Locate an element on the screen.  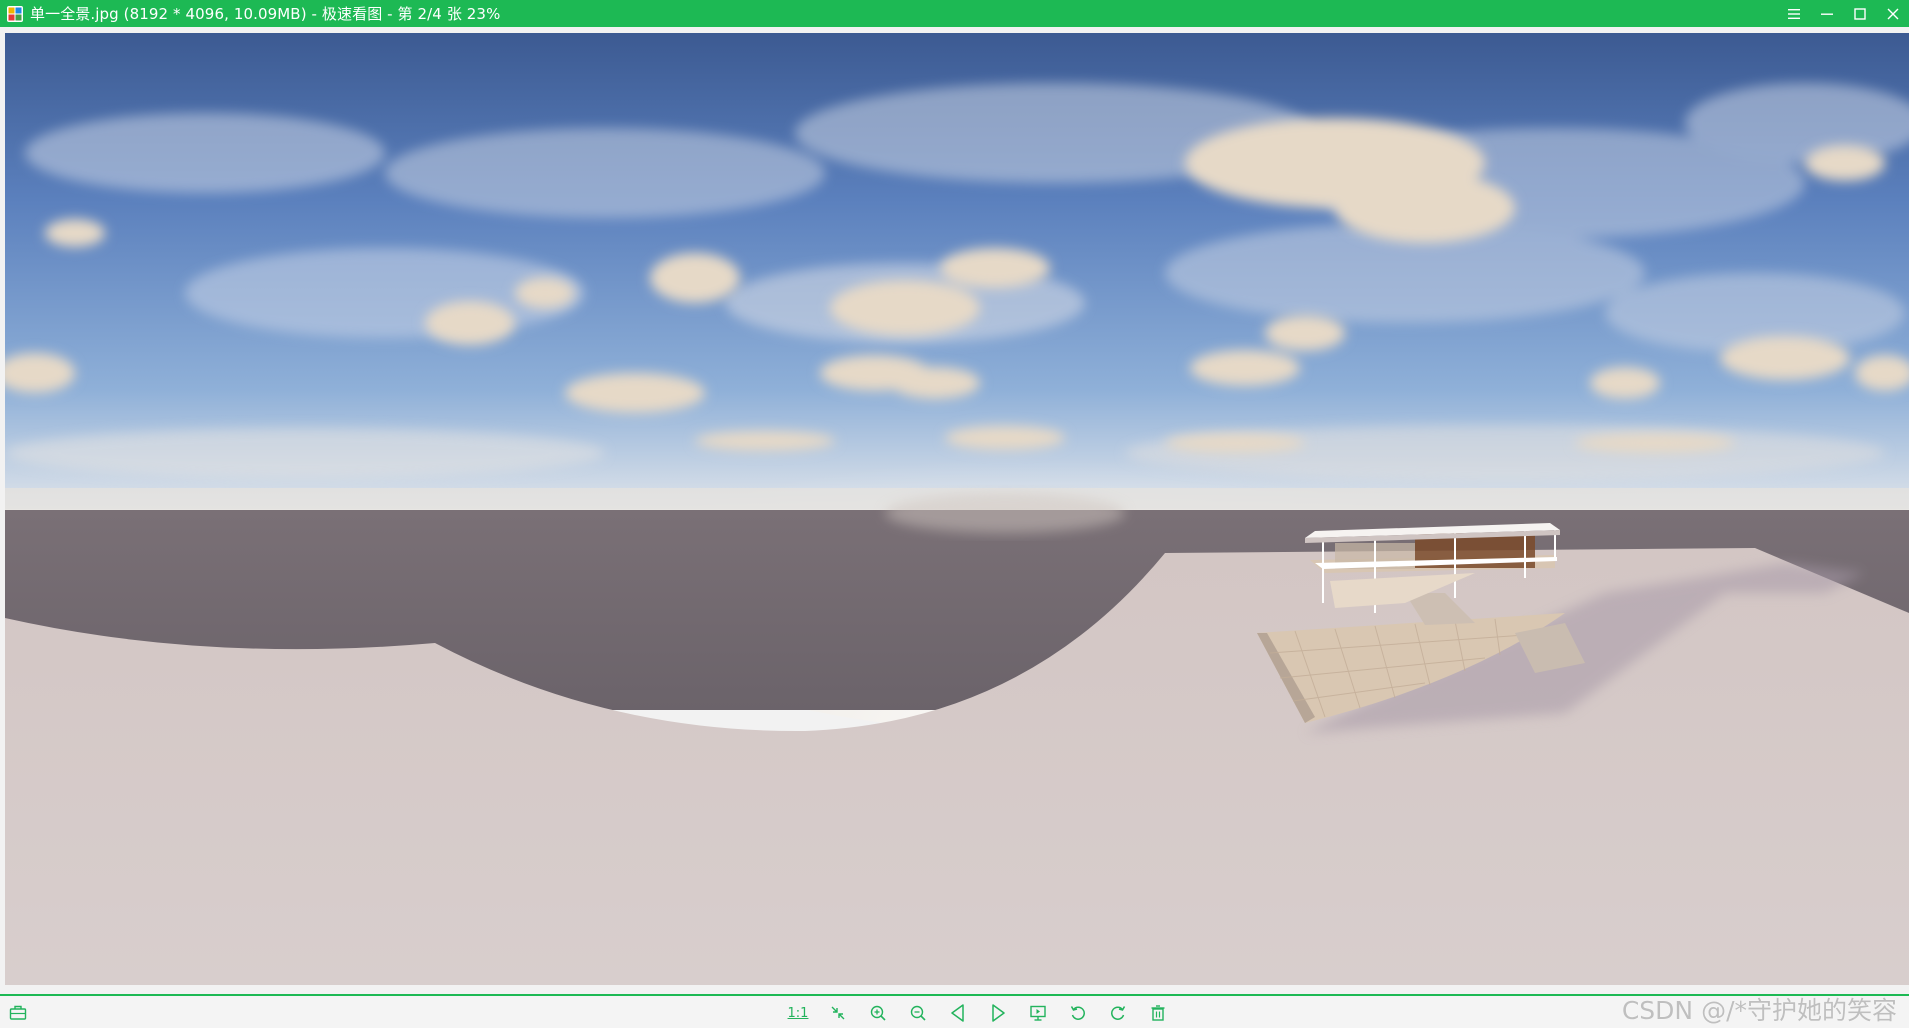
slideshow-icon is located at coordinates (1038, 1013).